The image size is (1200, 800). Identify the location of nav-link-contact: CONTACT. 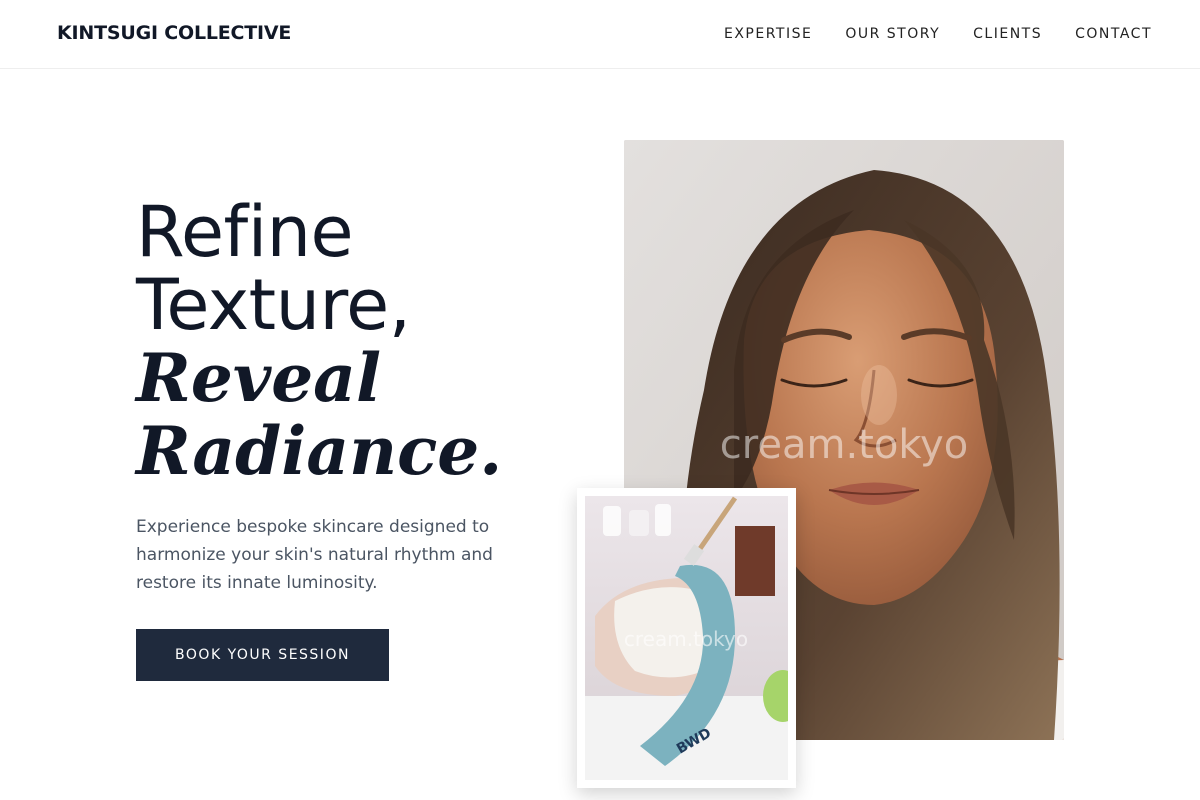
(1113, 34).